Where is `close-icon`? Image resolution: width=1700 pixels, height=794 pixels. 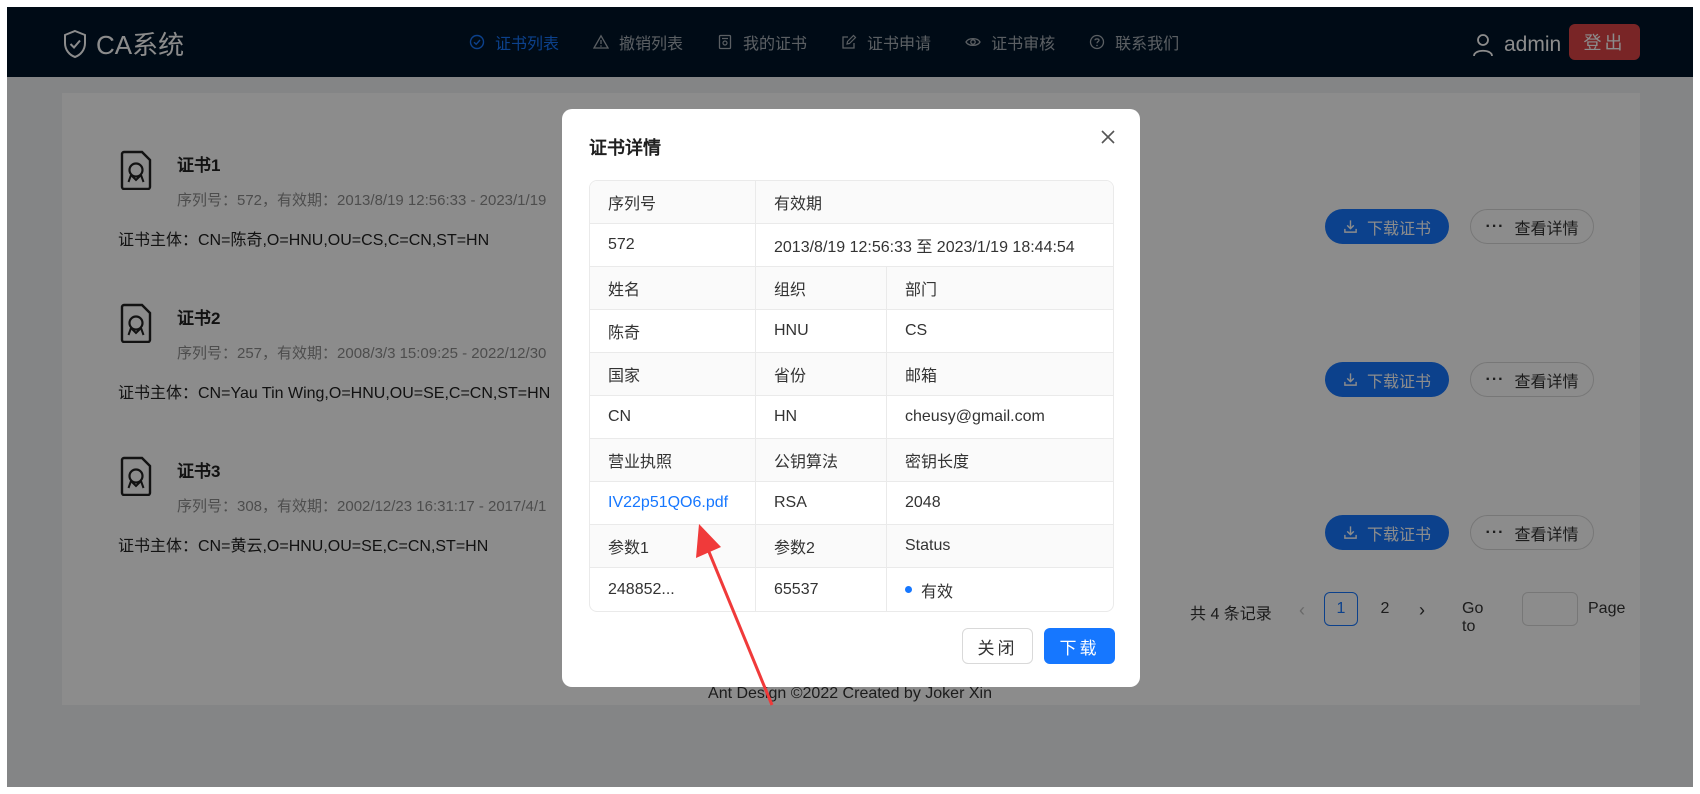
close-icon is located at coordinates (1108, 137).